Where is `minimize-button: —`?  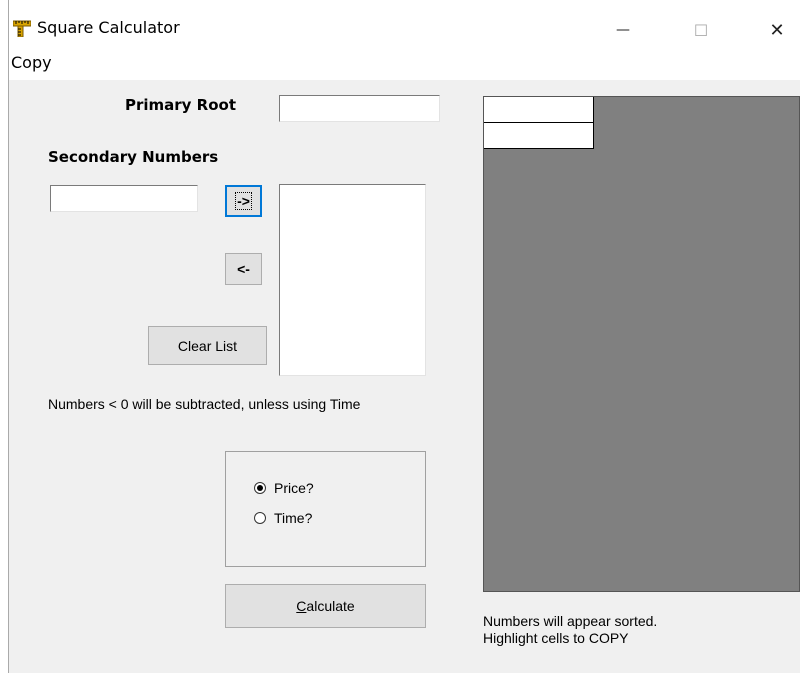
minimize-button: — is located at coordinates (623, 30).